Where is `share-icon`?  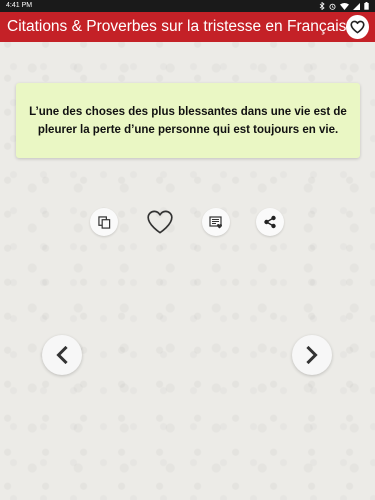 share-icon is located at coordinates (270, 222).